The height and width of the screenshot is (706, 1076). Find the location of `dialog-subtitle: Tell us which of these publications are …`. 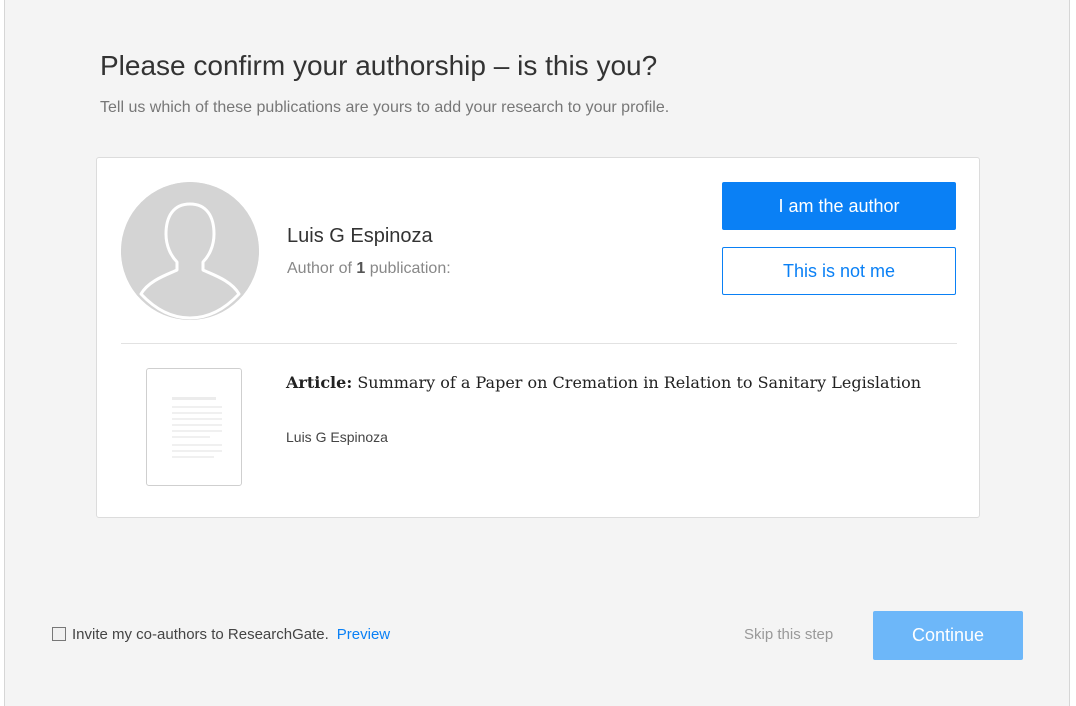

dialog-subtitle: Tell us which of these publications are … is located at coordinates (385, 107).